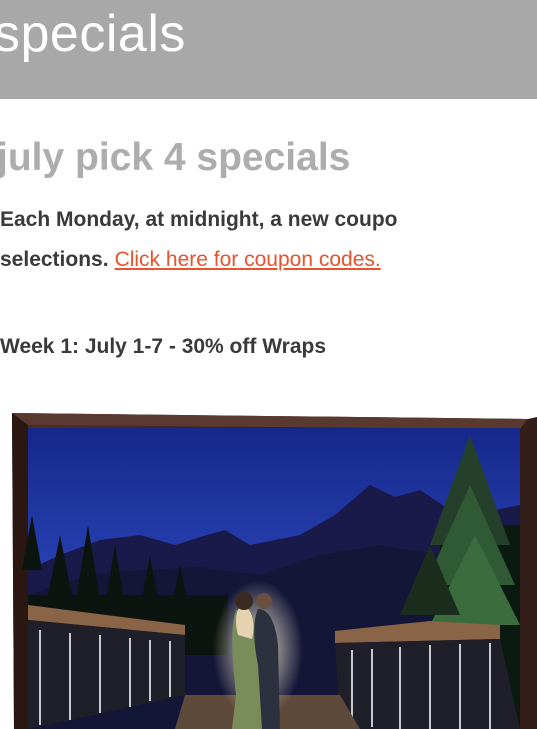  I want to click on header-band: specials, so click(268, 49).